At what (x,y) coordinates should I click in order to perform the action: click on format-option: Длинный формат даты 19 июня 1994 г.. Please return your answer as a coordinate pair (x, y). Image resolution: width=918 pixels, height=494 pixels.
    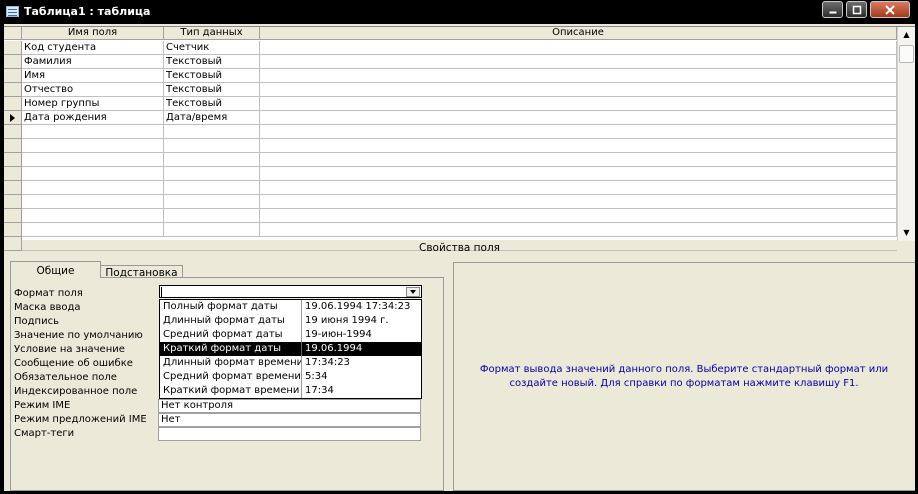
    Looking at the image, I should click on (290, 321).